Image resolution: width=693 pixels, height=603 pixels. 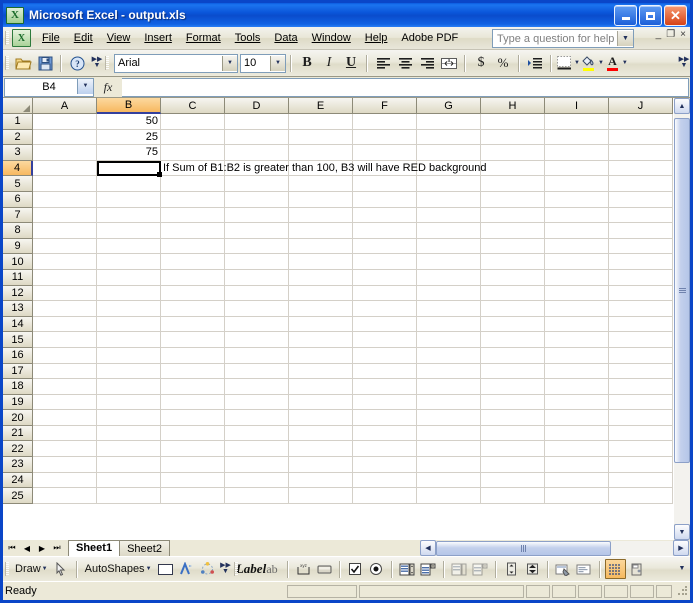 What do you see at coordinates (65, 387) in the screenshot?
I see `cell-a18` at bounding box center [65, 387].